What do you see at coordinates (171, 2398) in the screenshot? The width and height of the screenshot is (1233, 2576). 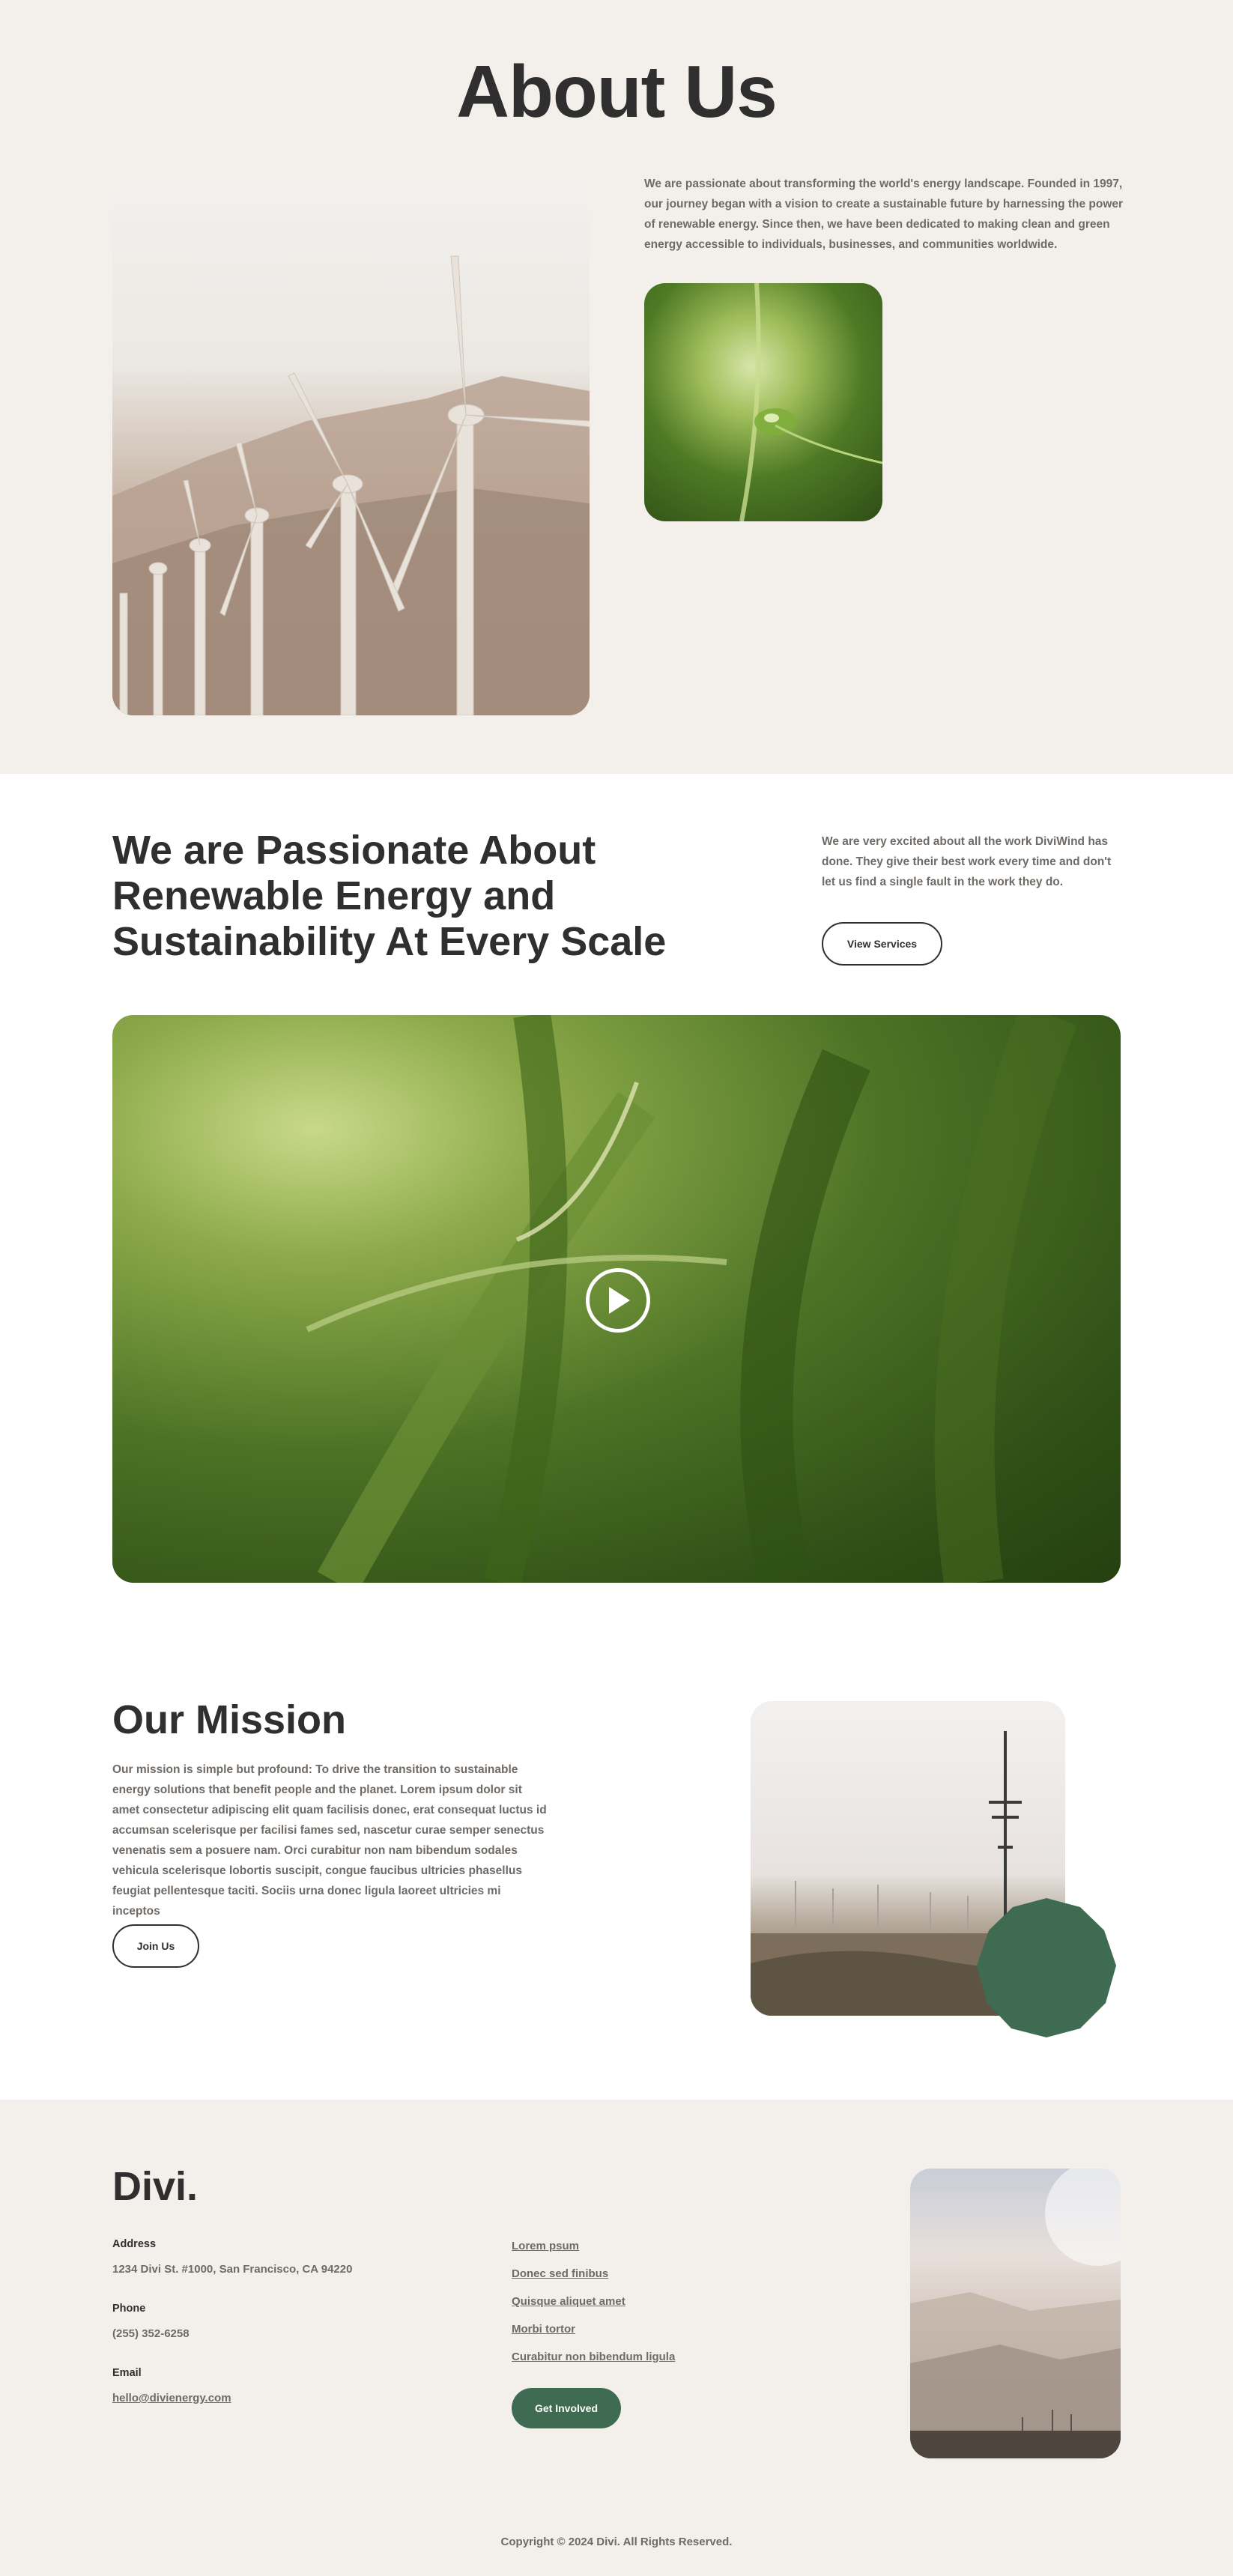 I see `email-link: hello@divienergy.com` at bounding box center [171, 2398].